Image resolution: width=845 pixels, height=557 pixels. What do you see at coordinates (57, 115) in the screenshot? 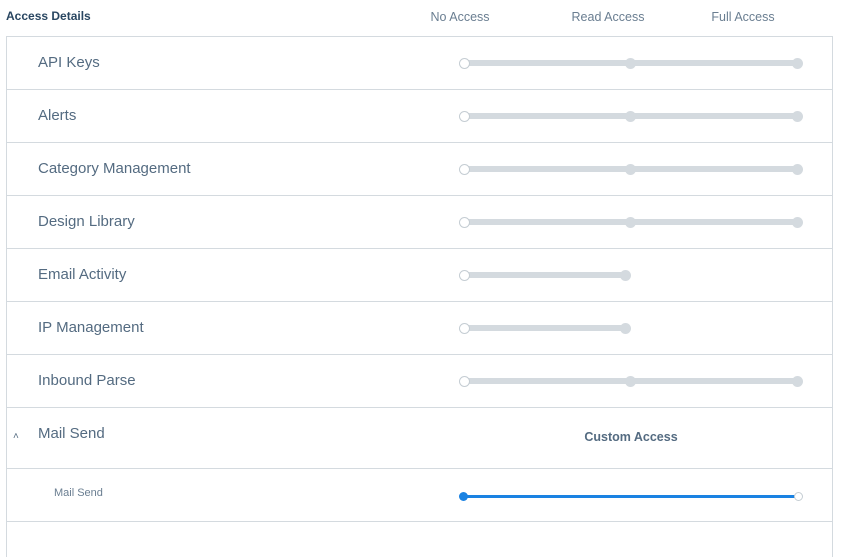
I see `row-label: Alerts` at bounding box center [57, 115].